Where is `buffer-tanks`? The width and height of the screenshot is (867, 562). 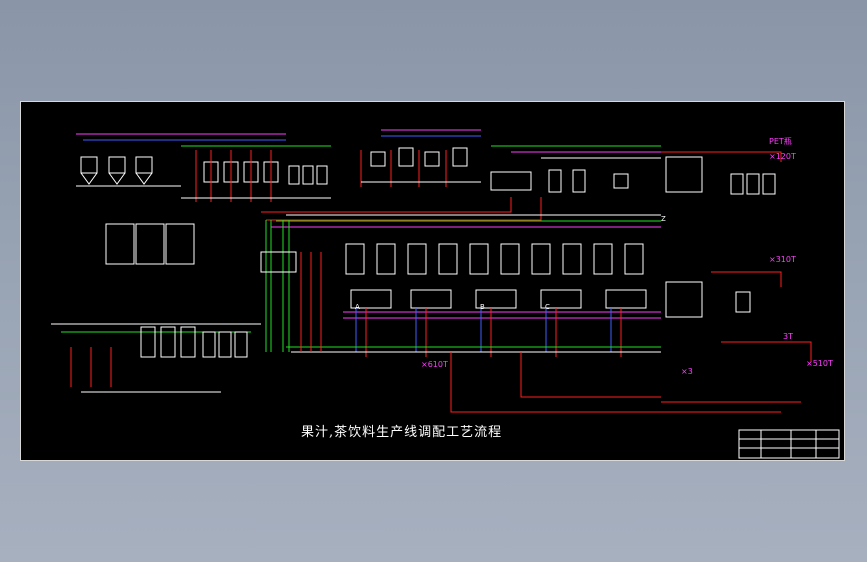
buffer-tanks is located at coordinates (445, 195).